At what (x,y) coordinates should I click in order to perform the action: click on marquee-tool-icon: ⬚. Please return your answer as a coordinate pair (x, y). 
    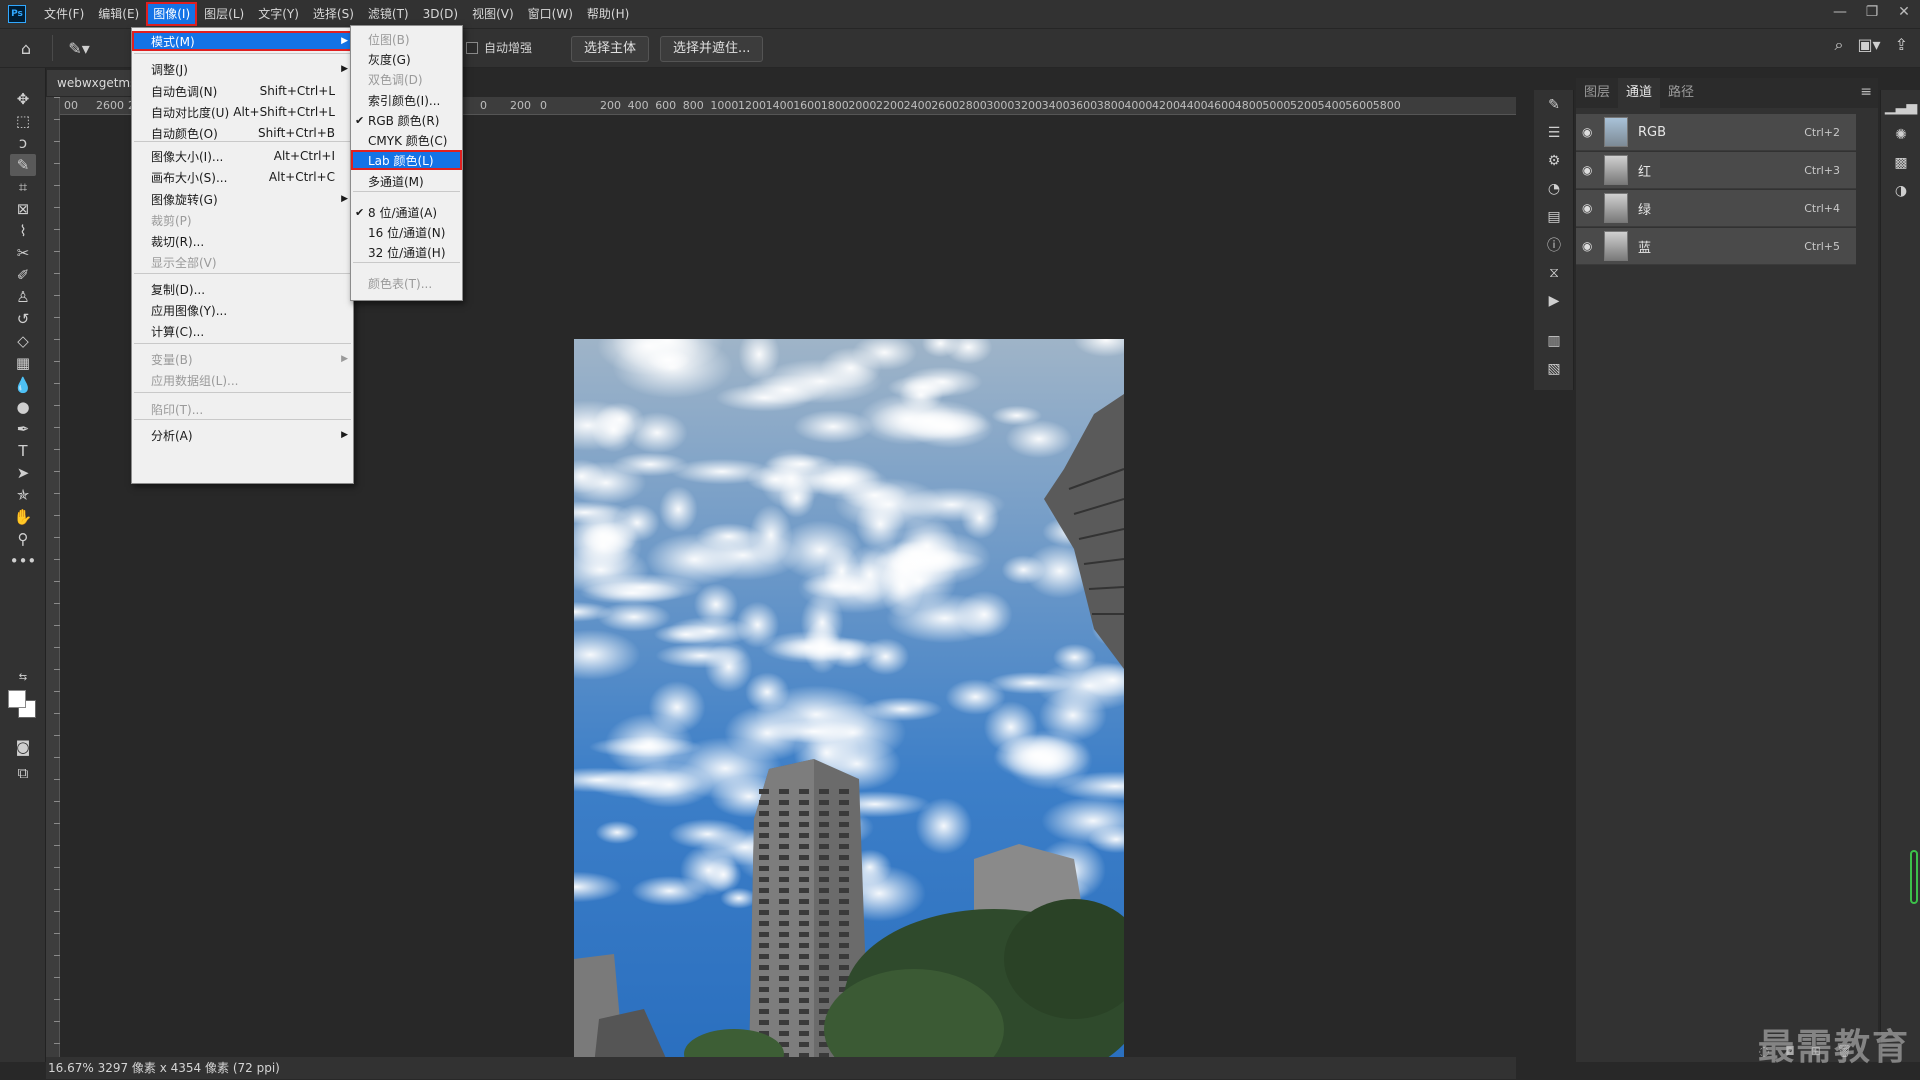
    Looking at the image, I should click on (23, 121).